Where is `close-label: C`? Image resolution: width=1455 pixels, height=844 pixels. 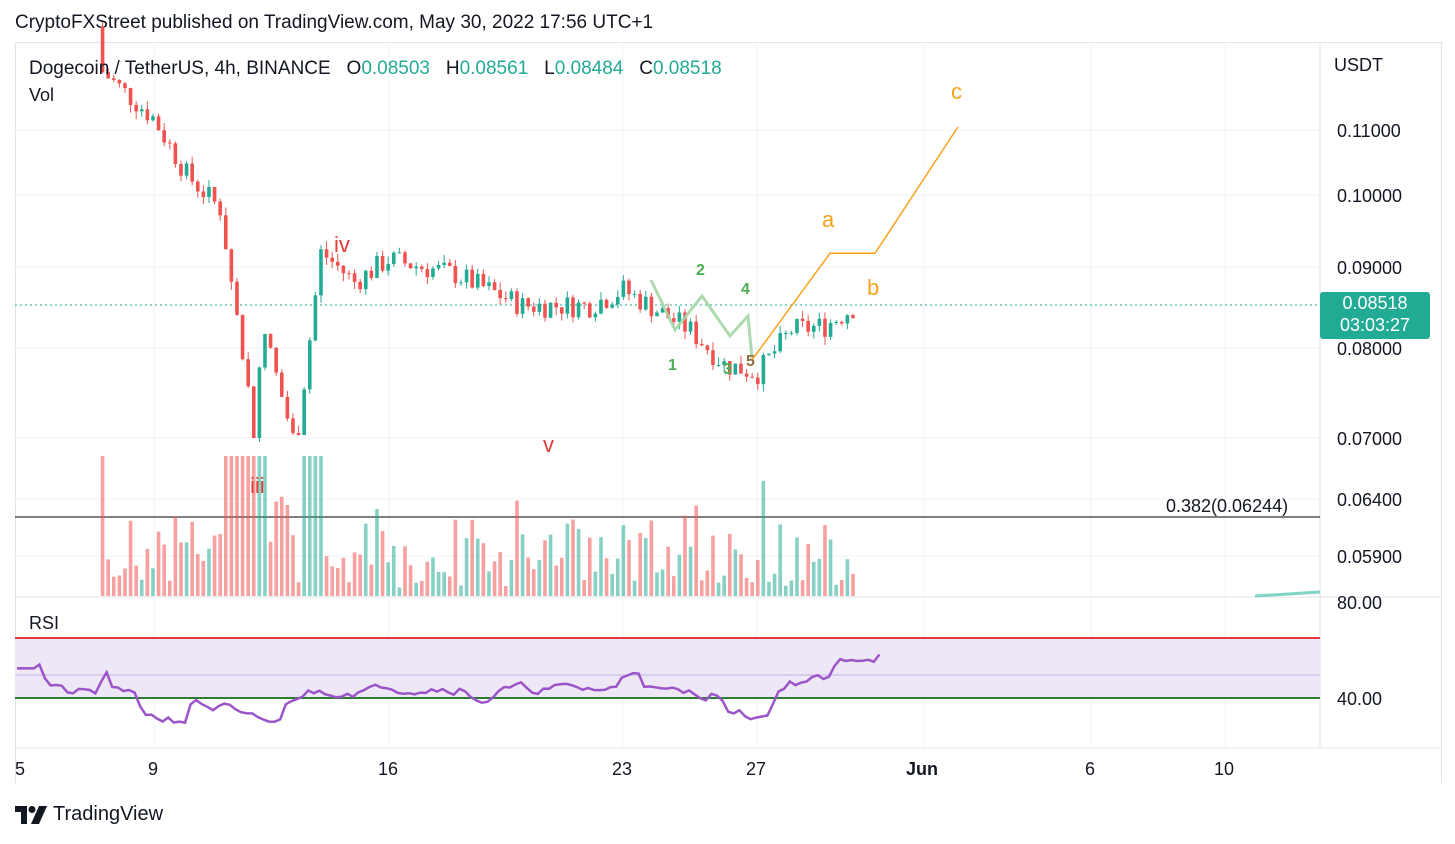 close-label: C is located at coordinates (646, 68).